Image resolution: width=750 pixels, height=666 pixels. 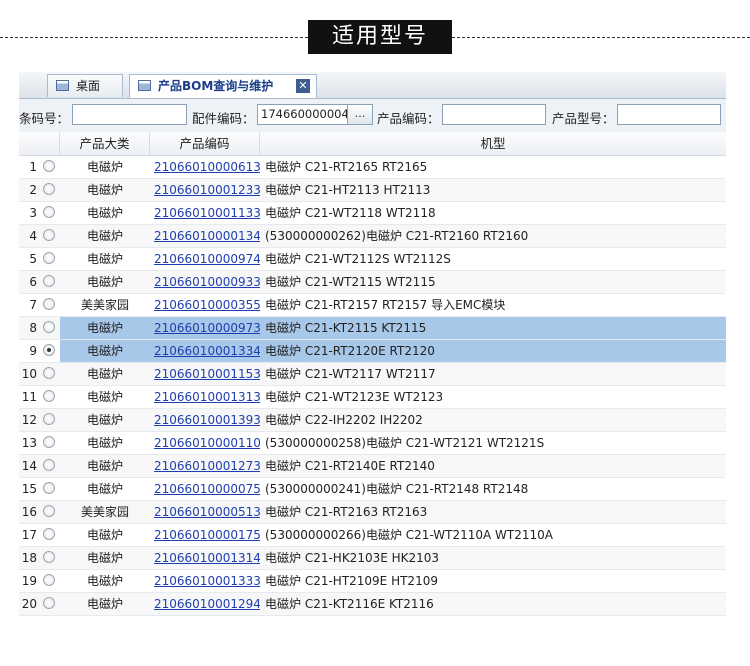 What do you see at coordinates (105, 143) in the screenshot?
I see `header-category: 产品大类` at bounding box center [105, 143].